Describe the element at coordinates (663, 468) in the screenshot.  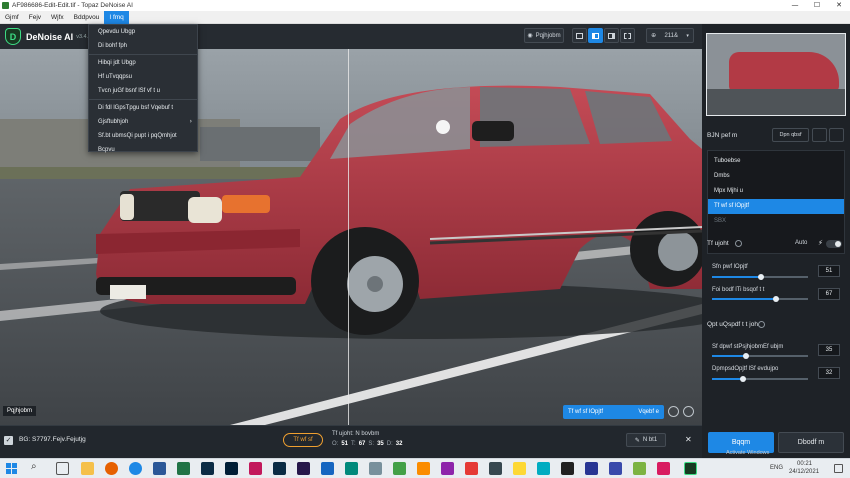
I see `app-icon-pink` at that location.